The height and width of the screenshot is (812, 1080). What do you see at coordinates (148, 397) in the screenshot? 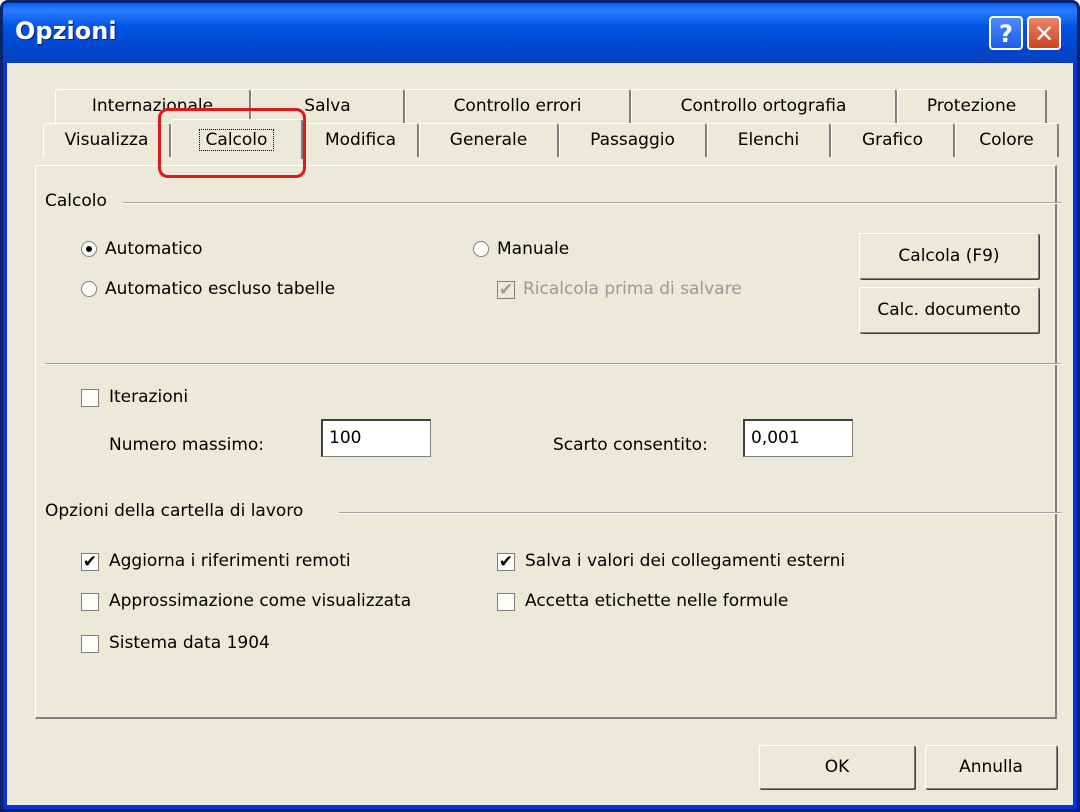
I see `iterazioni-label: Iterazioni` at bounding box center [148, 397].